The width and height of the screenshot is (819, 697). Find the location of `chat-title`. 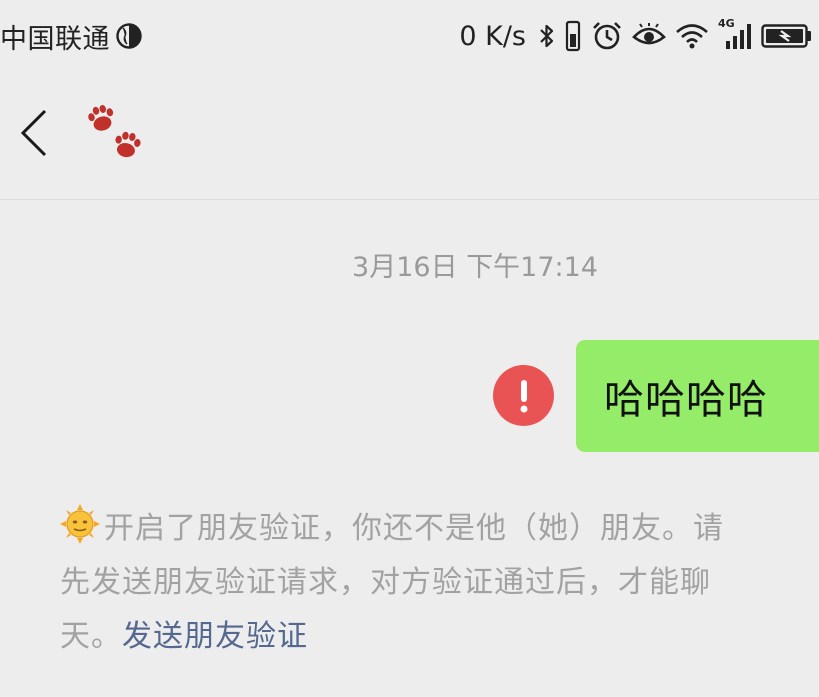

chat-title is located at coordinates (117, 141).